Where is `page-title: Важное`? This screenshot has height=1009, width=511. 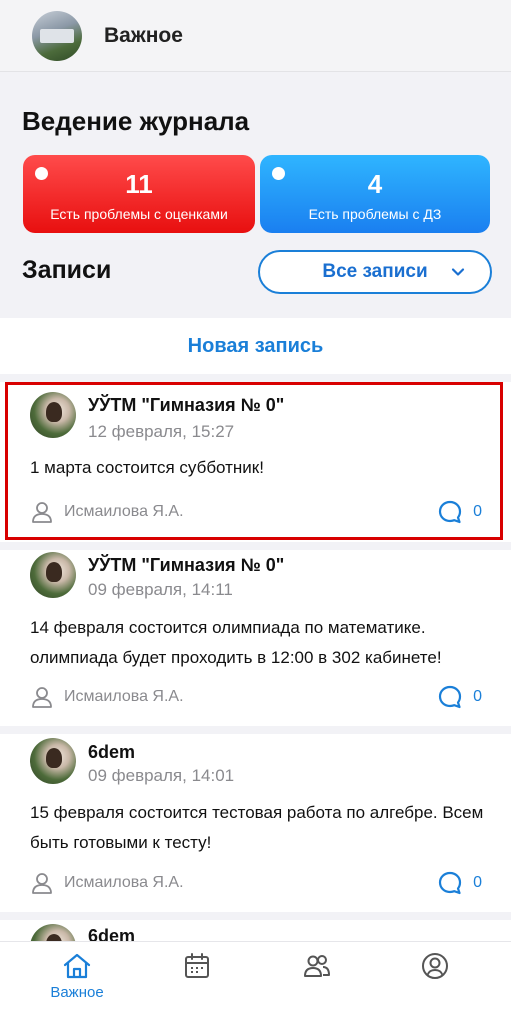
page-title: Важное is located at coordinates (143, 35).